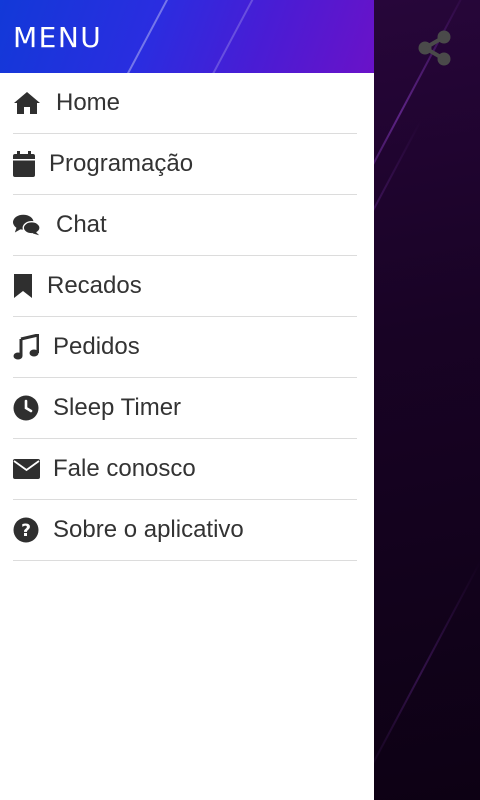  What do you see at coordinates (185, 286) in the screenshot?
I see `menu-item-recados: Recados` at bounding box center [185, 286].